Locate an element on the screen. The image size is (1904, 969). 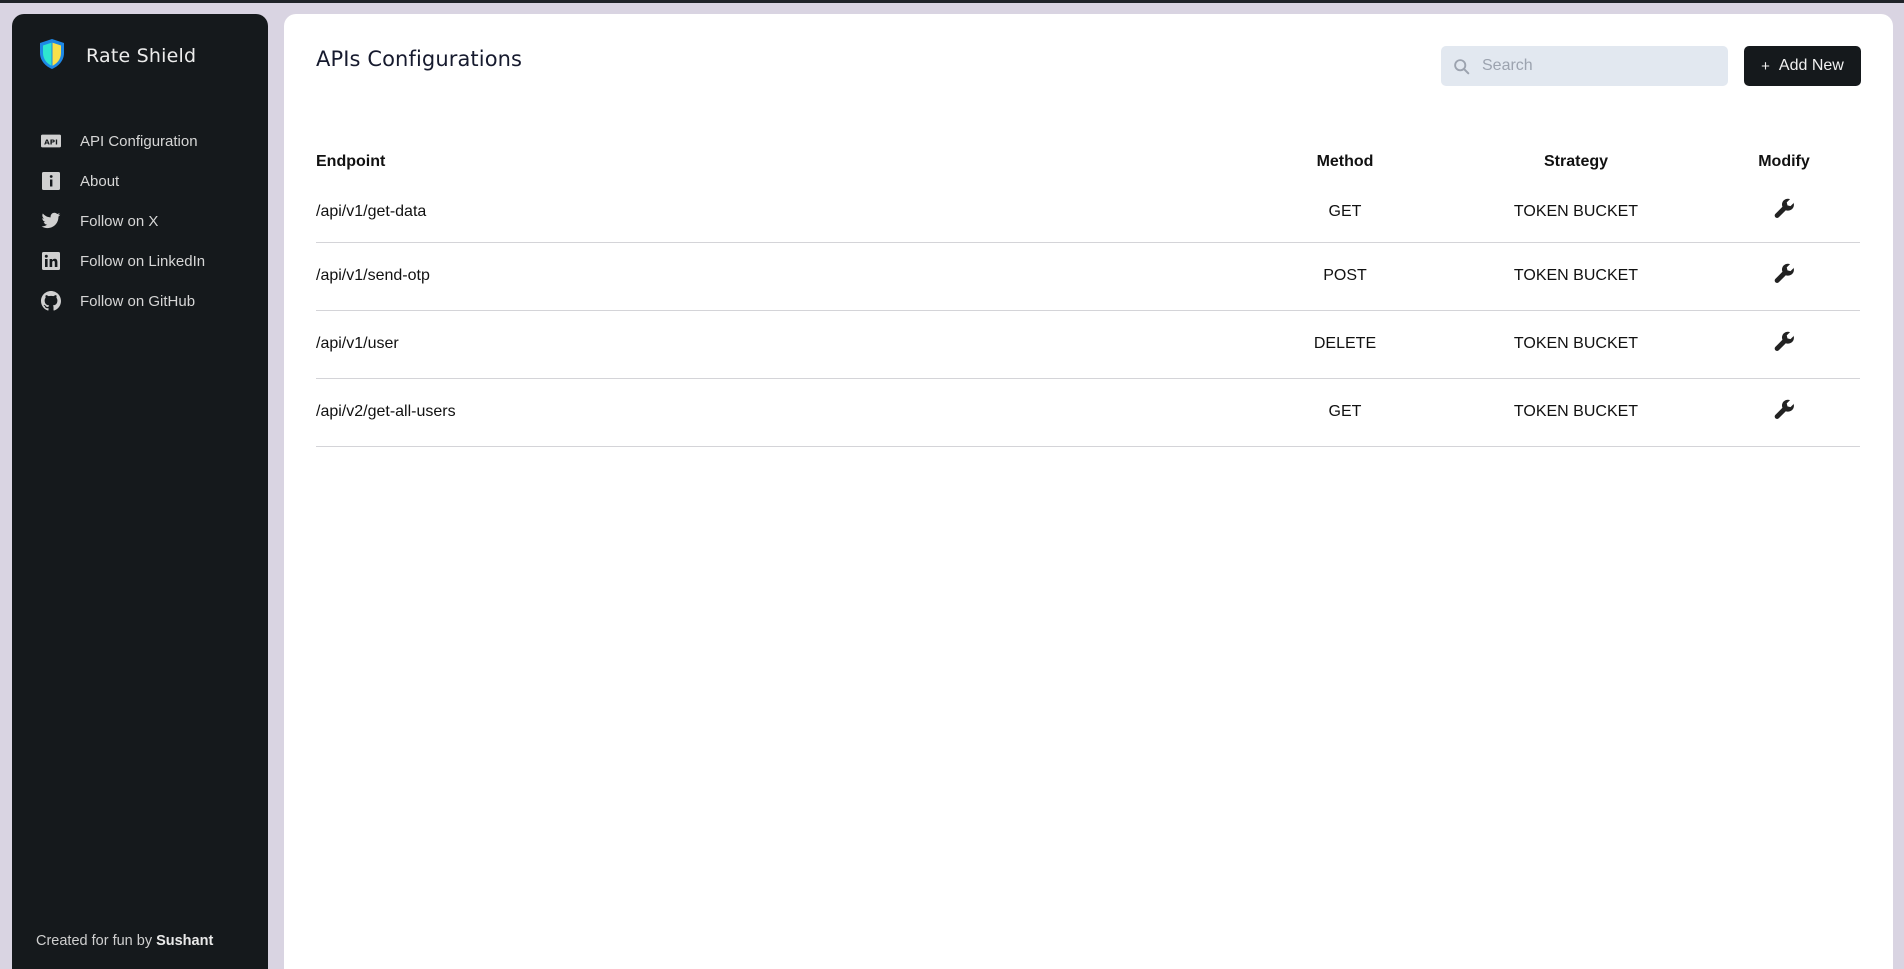
page-title: APIs Configurations is located at coordinates (419, 59).